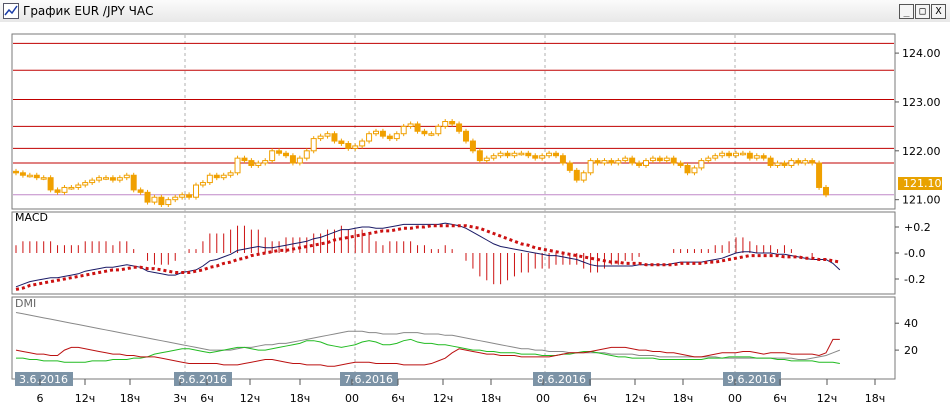  Describe the element at coordinates (921, 102) in the screenshot. I see `price-y-label: 123.00` at that location.